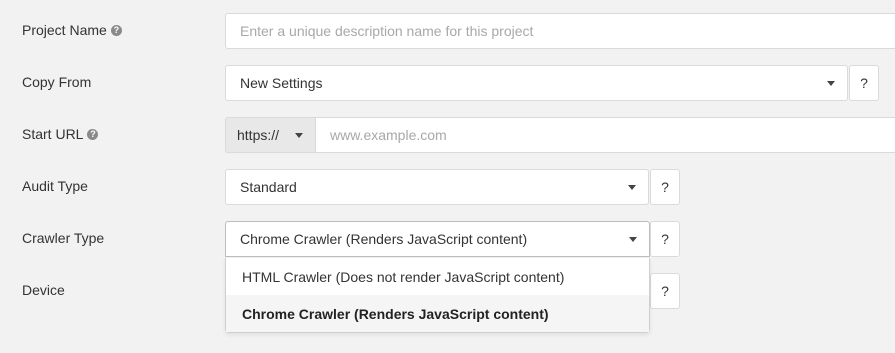  I want to click on device-label: Device, so click(43, 290).